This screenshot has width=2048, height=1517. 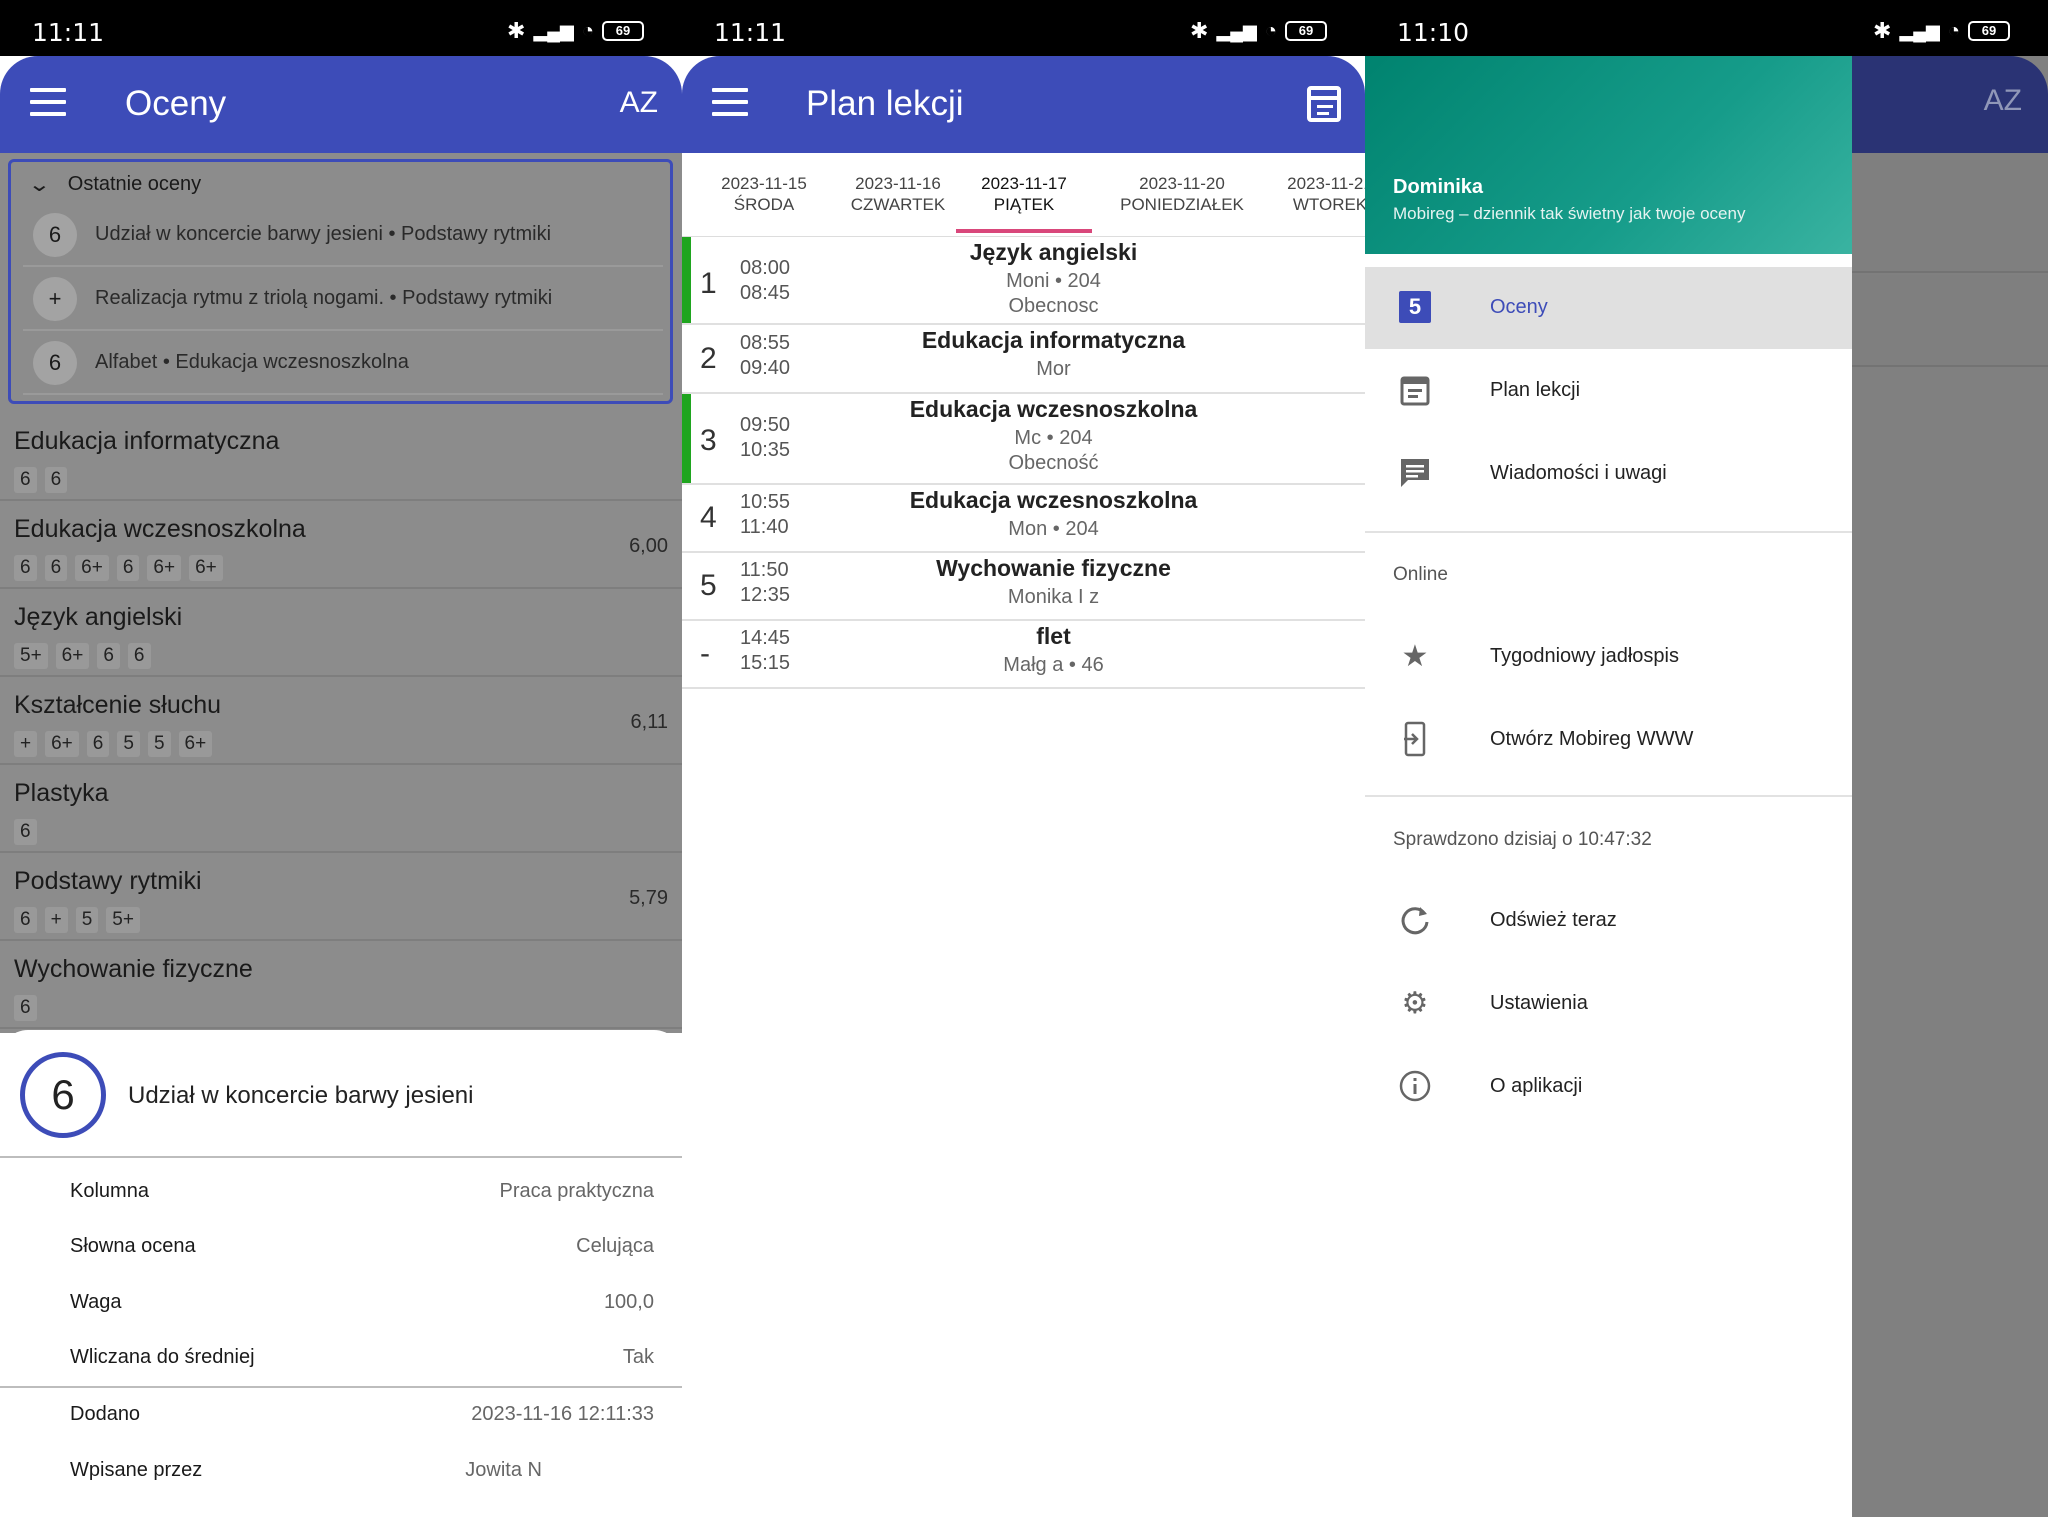 I want to click on lesson-row: -14:45 15:15 flet Małg a • 46, so click(x=1023, y=655).